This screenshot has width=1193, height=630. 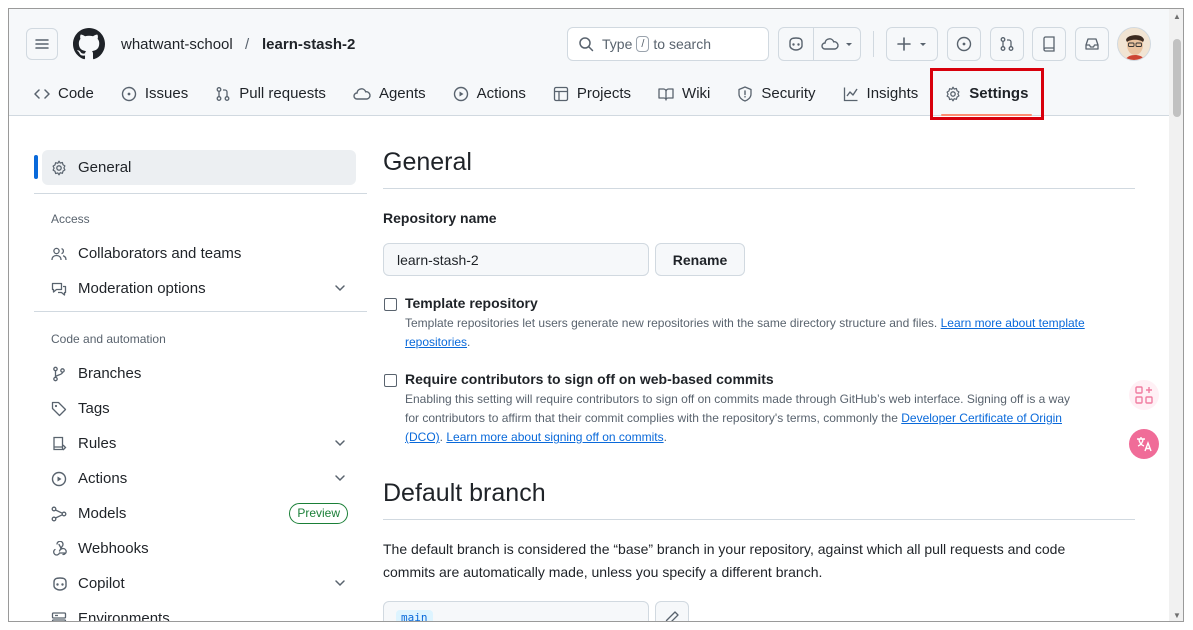 I want to click on repositories-button, so click(x=1049, y=44).